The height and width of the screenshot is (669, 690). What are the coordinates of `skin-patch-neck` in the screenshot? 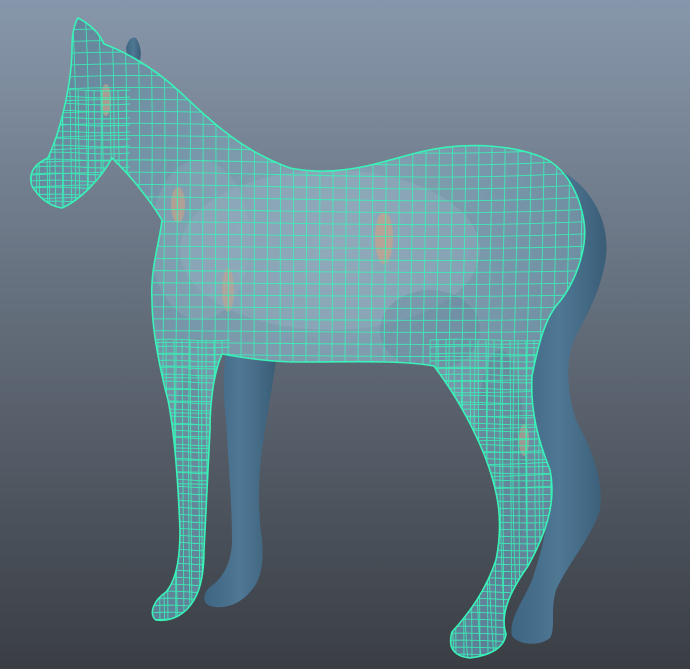 It's located at (178, 205).